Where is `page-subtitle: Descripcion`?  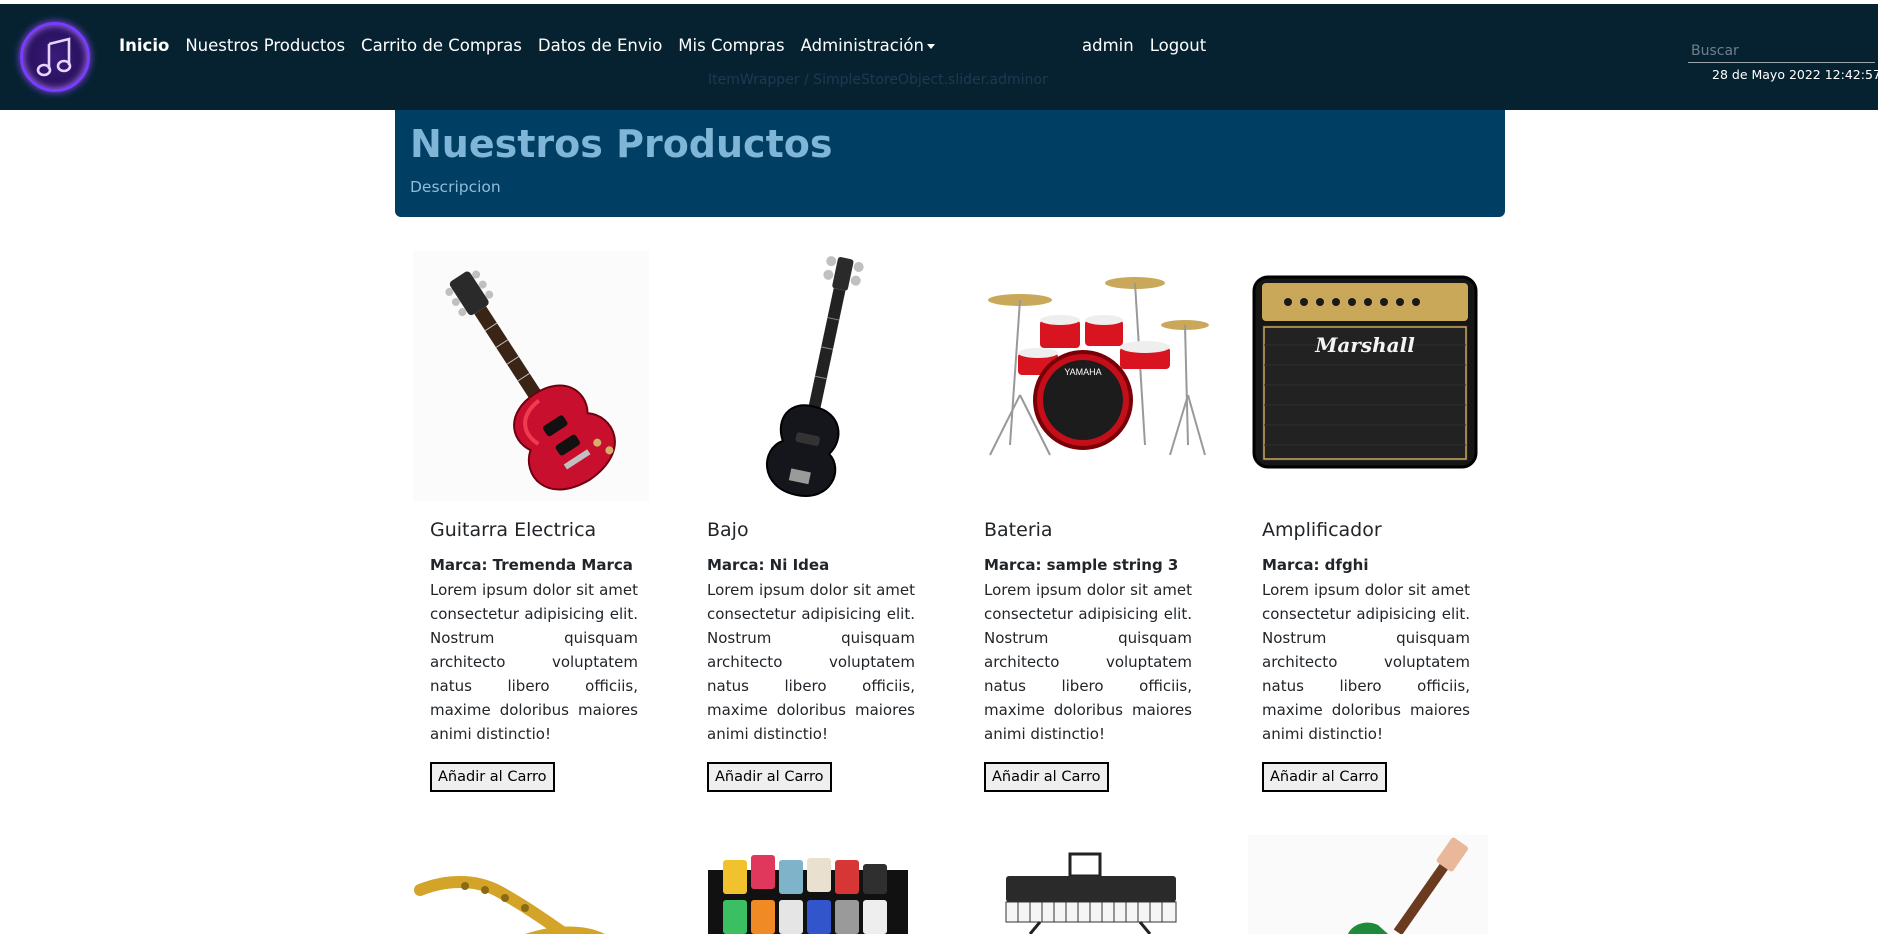
page-subtitle: Descripcion is located at coordinates (455, 187).